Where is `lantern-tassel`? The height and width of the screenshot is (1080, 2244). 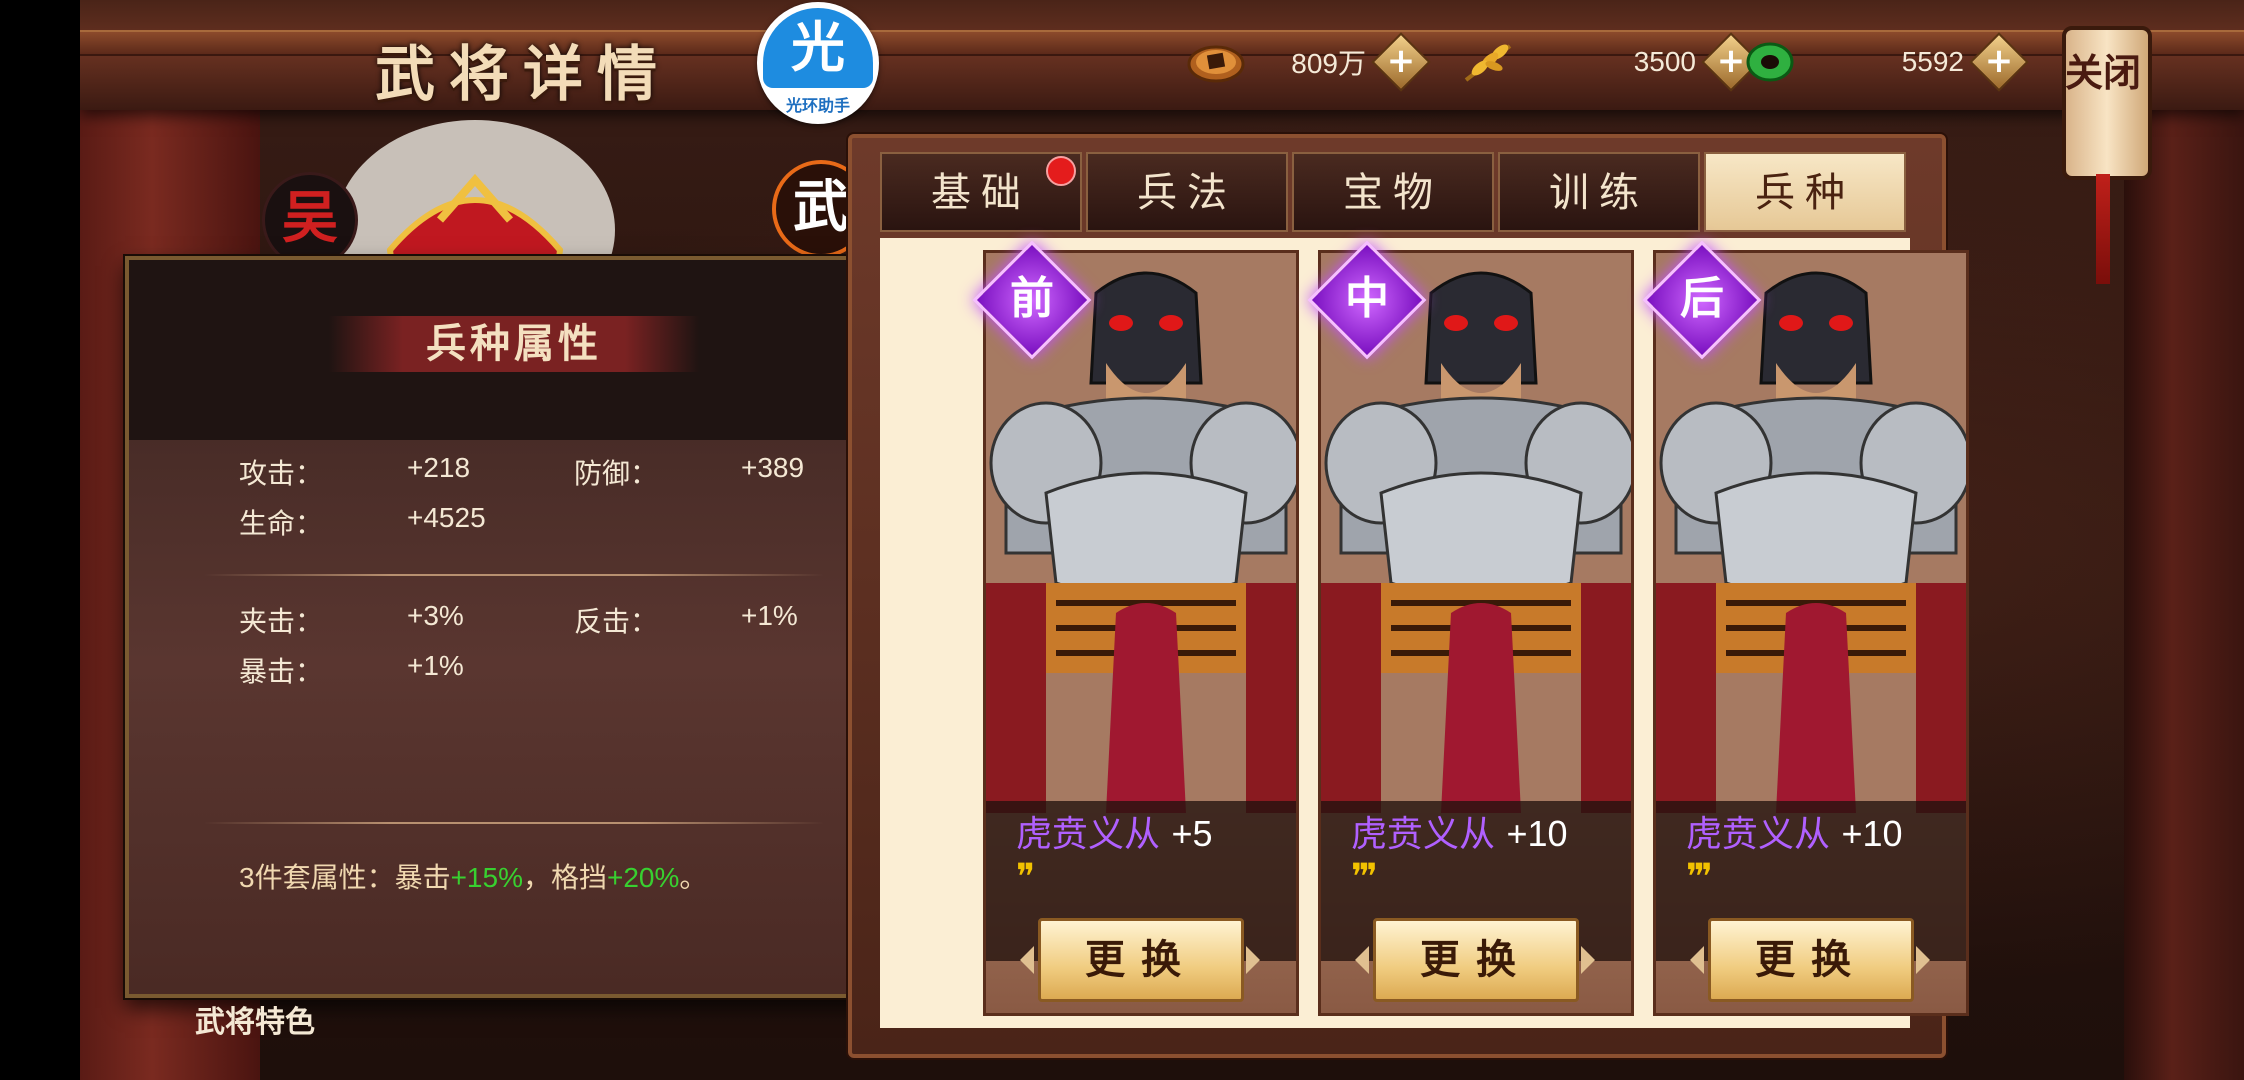 lantern-tassel is located at coordinates (2103, 229).